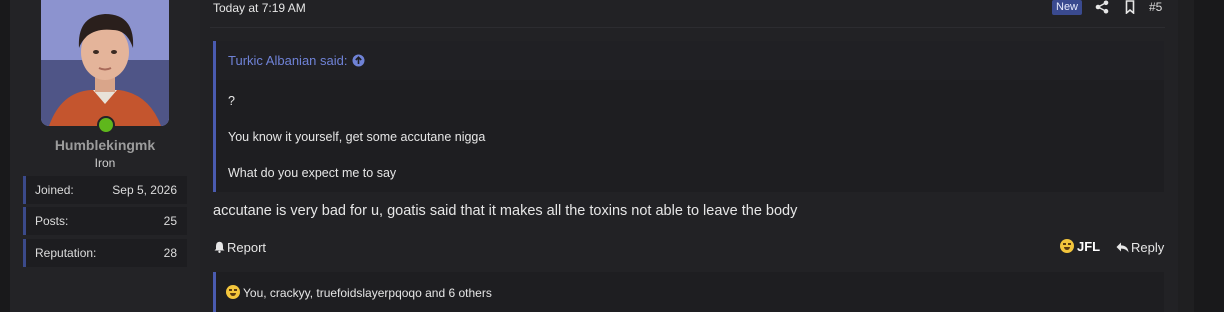 Image resolution: width=1224 pixels, height=312 pixels. What do you see at coordinates (247, 247) in the screenshot?
I see `report-label: Report` at bounding box center [247, 247].